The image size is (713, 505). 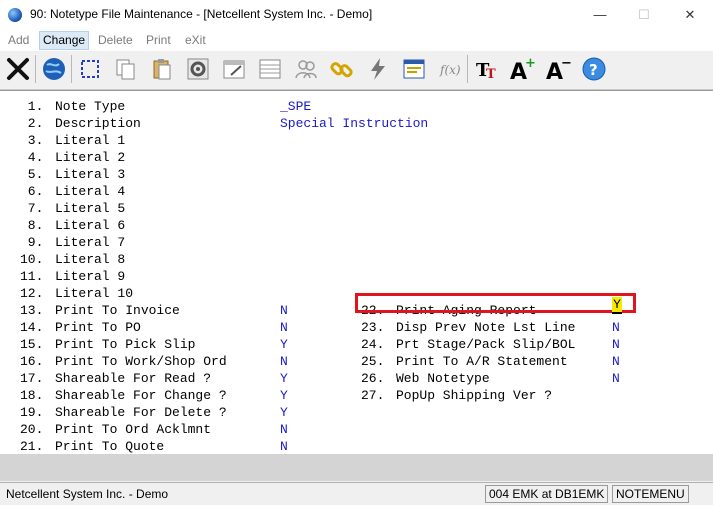 I want to click on menu-print: Print, so click(x=158, y=40).